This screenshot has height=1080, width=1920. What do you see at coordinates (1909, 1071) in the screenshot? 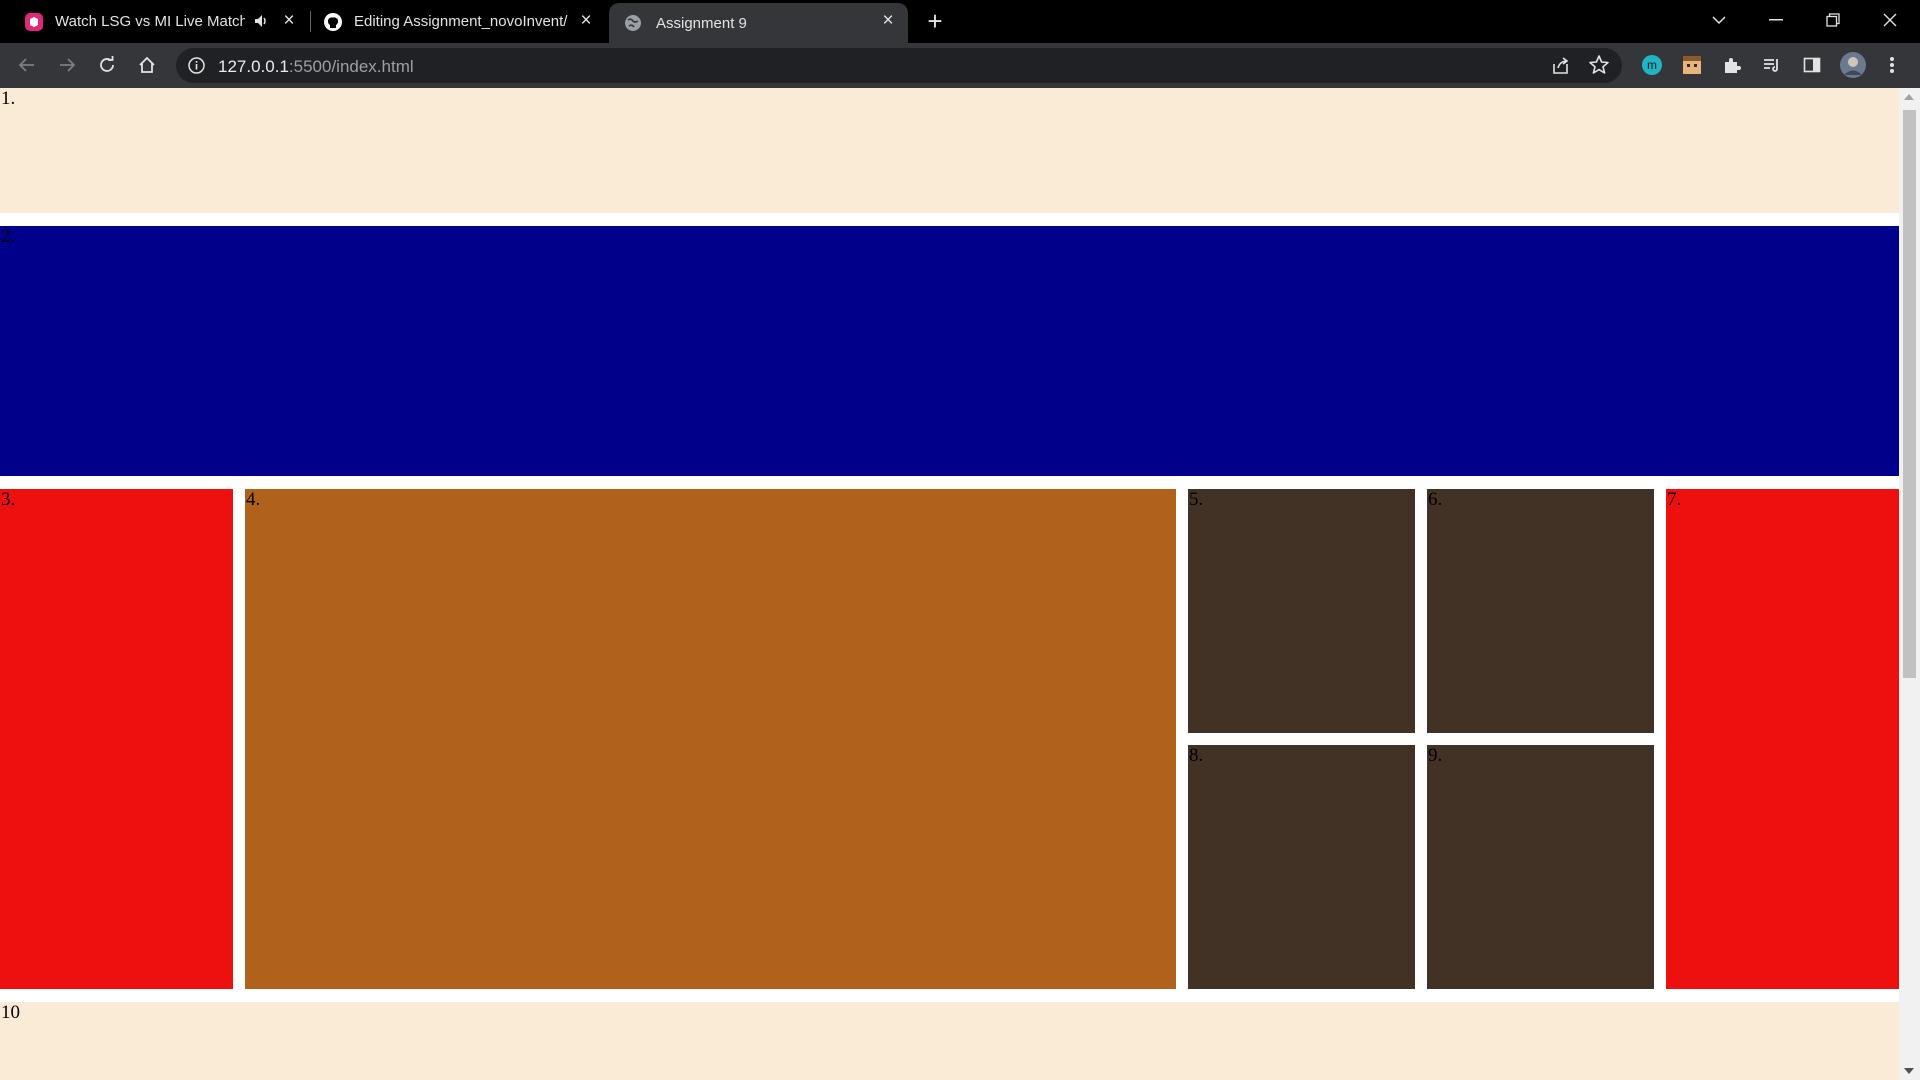
I see `scroll-down-arrow-icon` at bounding box center [1909, 1071].